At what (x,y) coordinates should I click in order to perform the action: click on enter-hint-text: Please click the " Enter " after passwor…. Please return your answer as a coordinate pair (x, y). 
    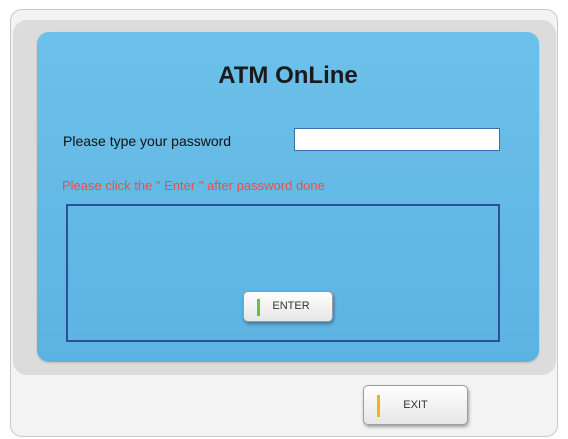
    Looking at the image, I should click on (193, 185).